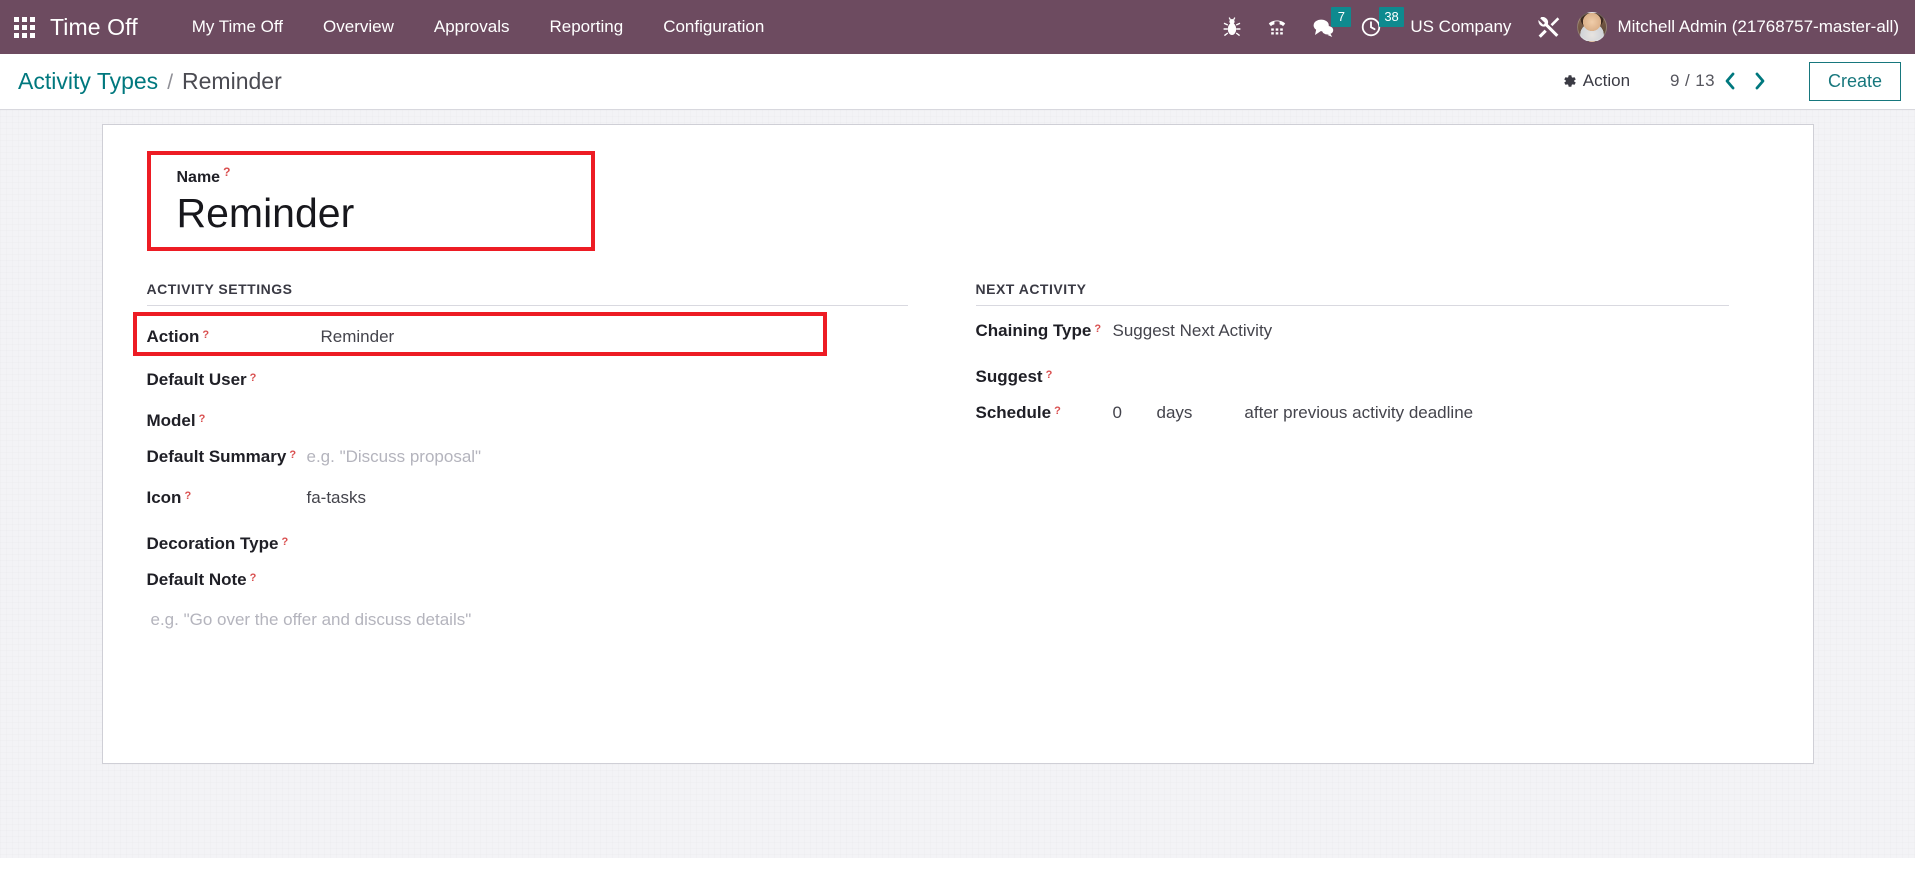 The height and width of the screenshot is (891, 1915). Describe the element at coordinates (176, 421) in the screenshot. I see `field-label-model: Model?` at that location.